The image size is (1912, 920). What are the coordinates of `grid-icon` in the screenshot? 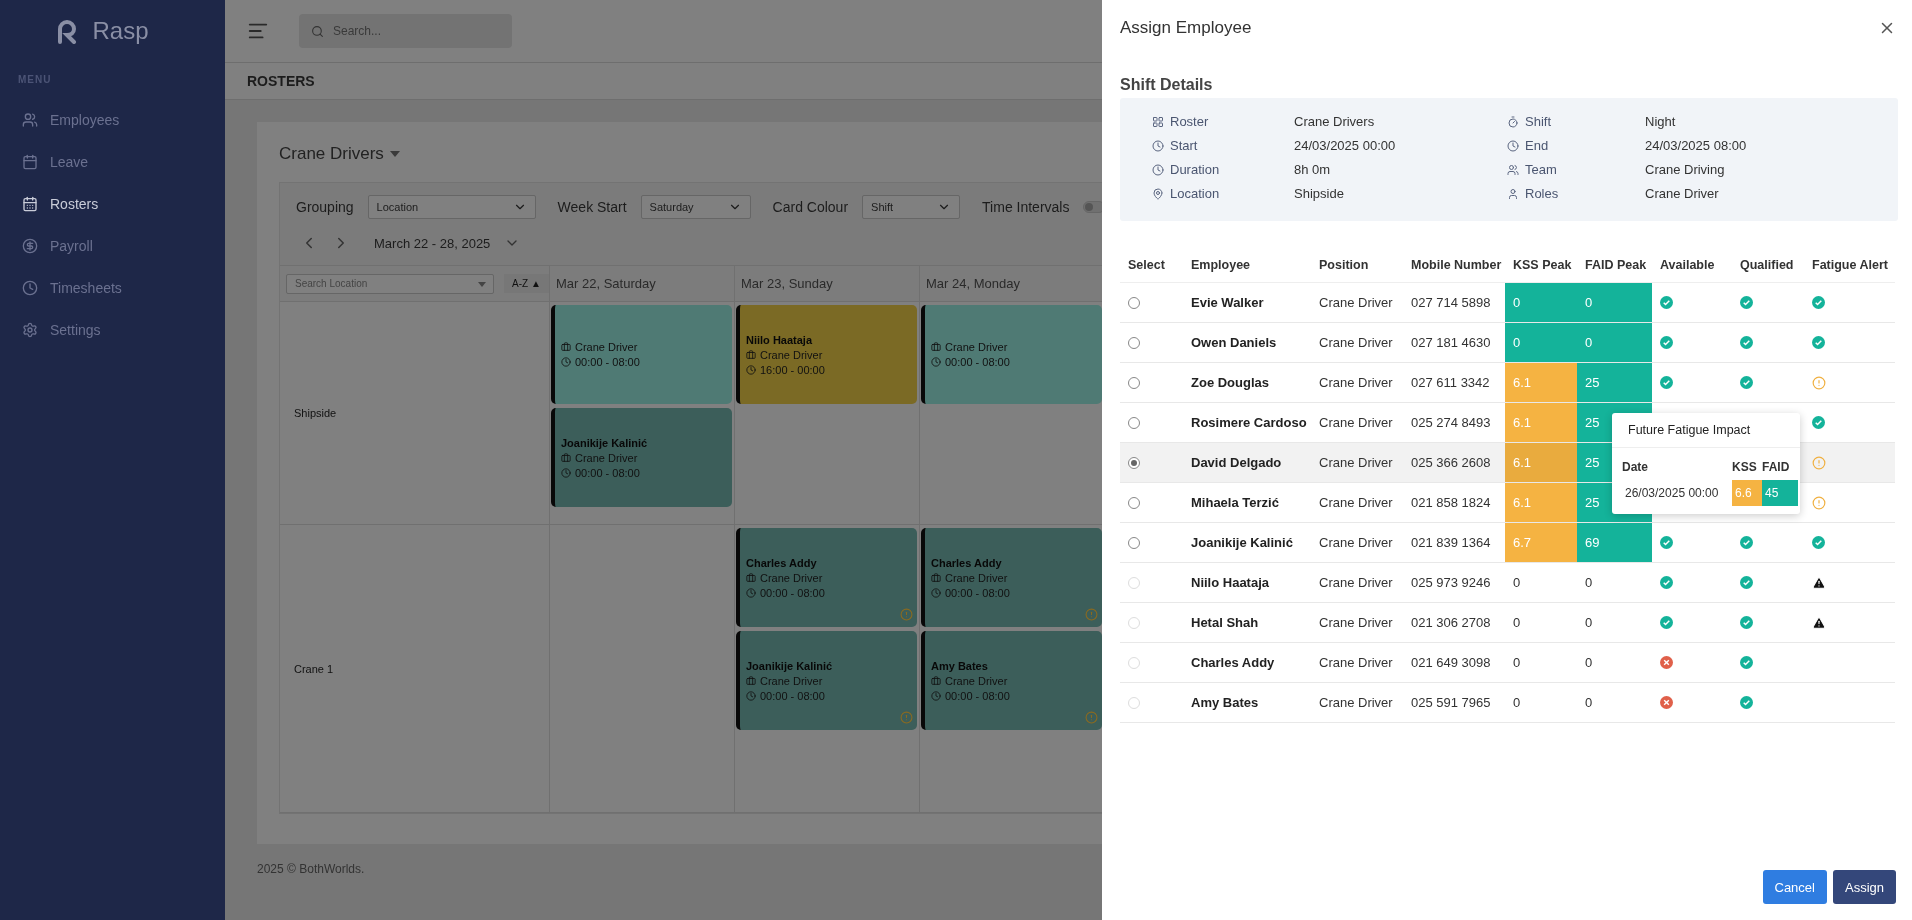 It's located at (1158, 121).